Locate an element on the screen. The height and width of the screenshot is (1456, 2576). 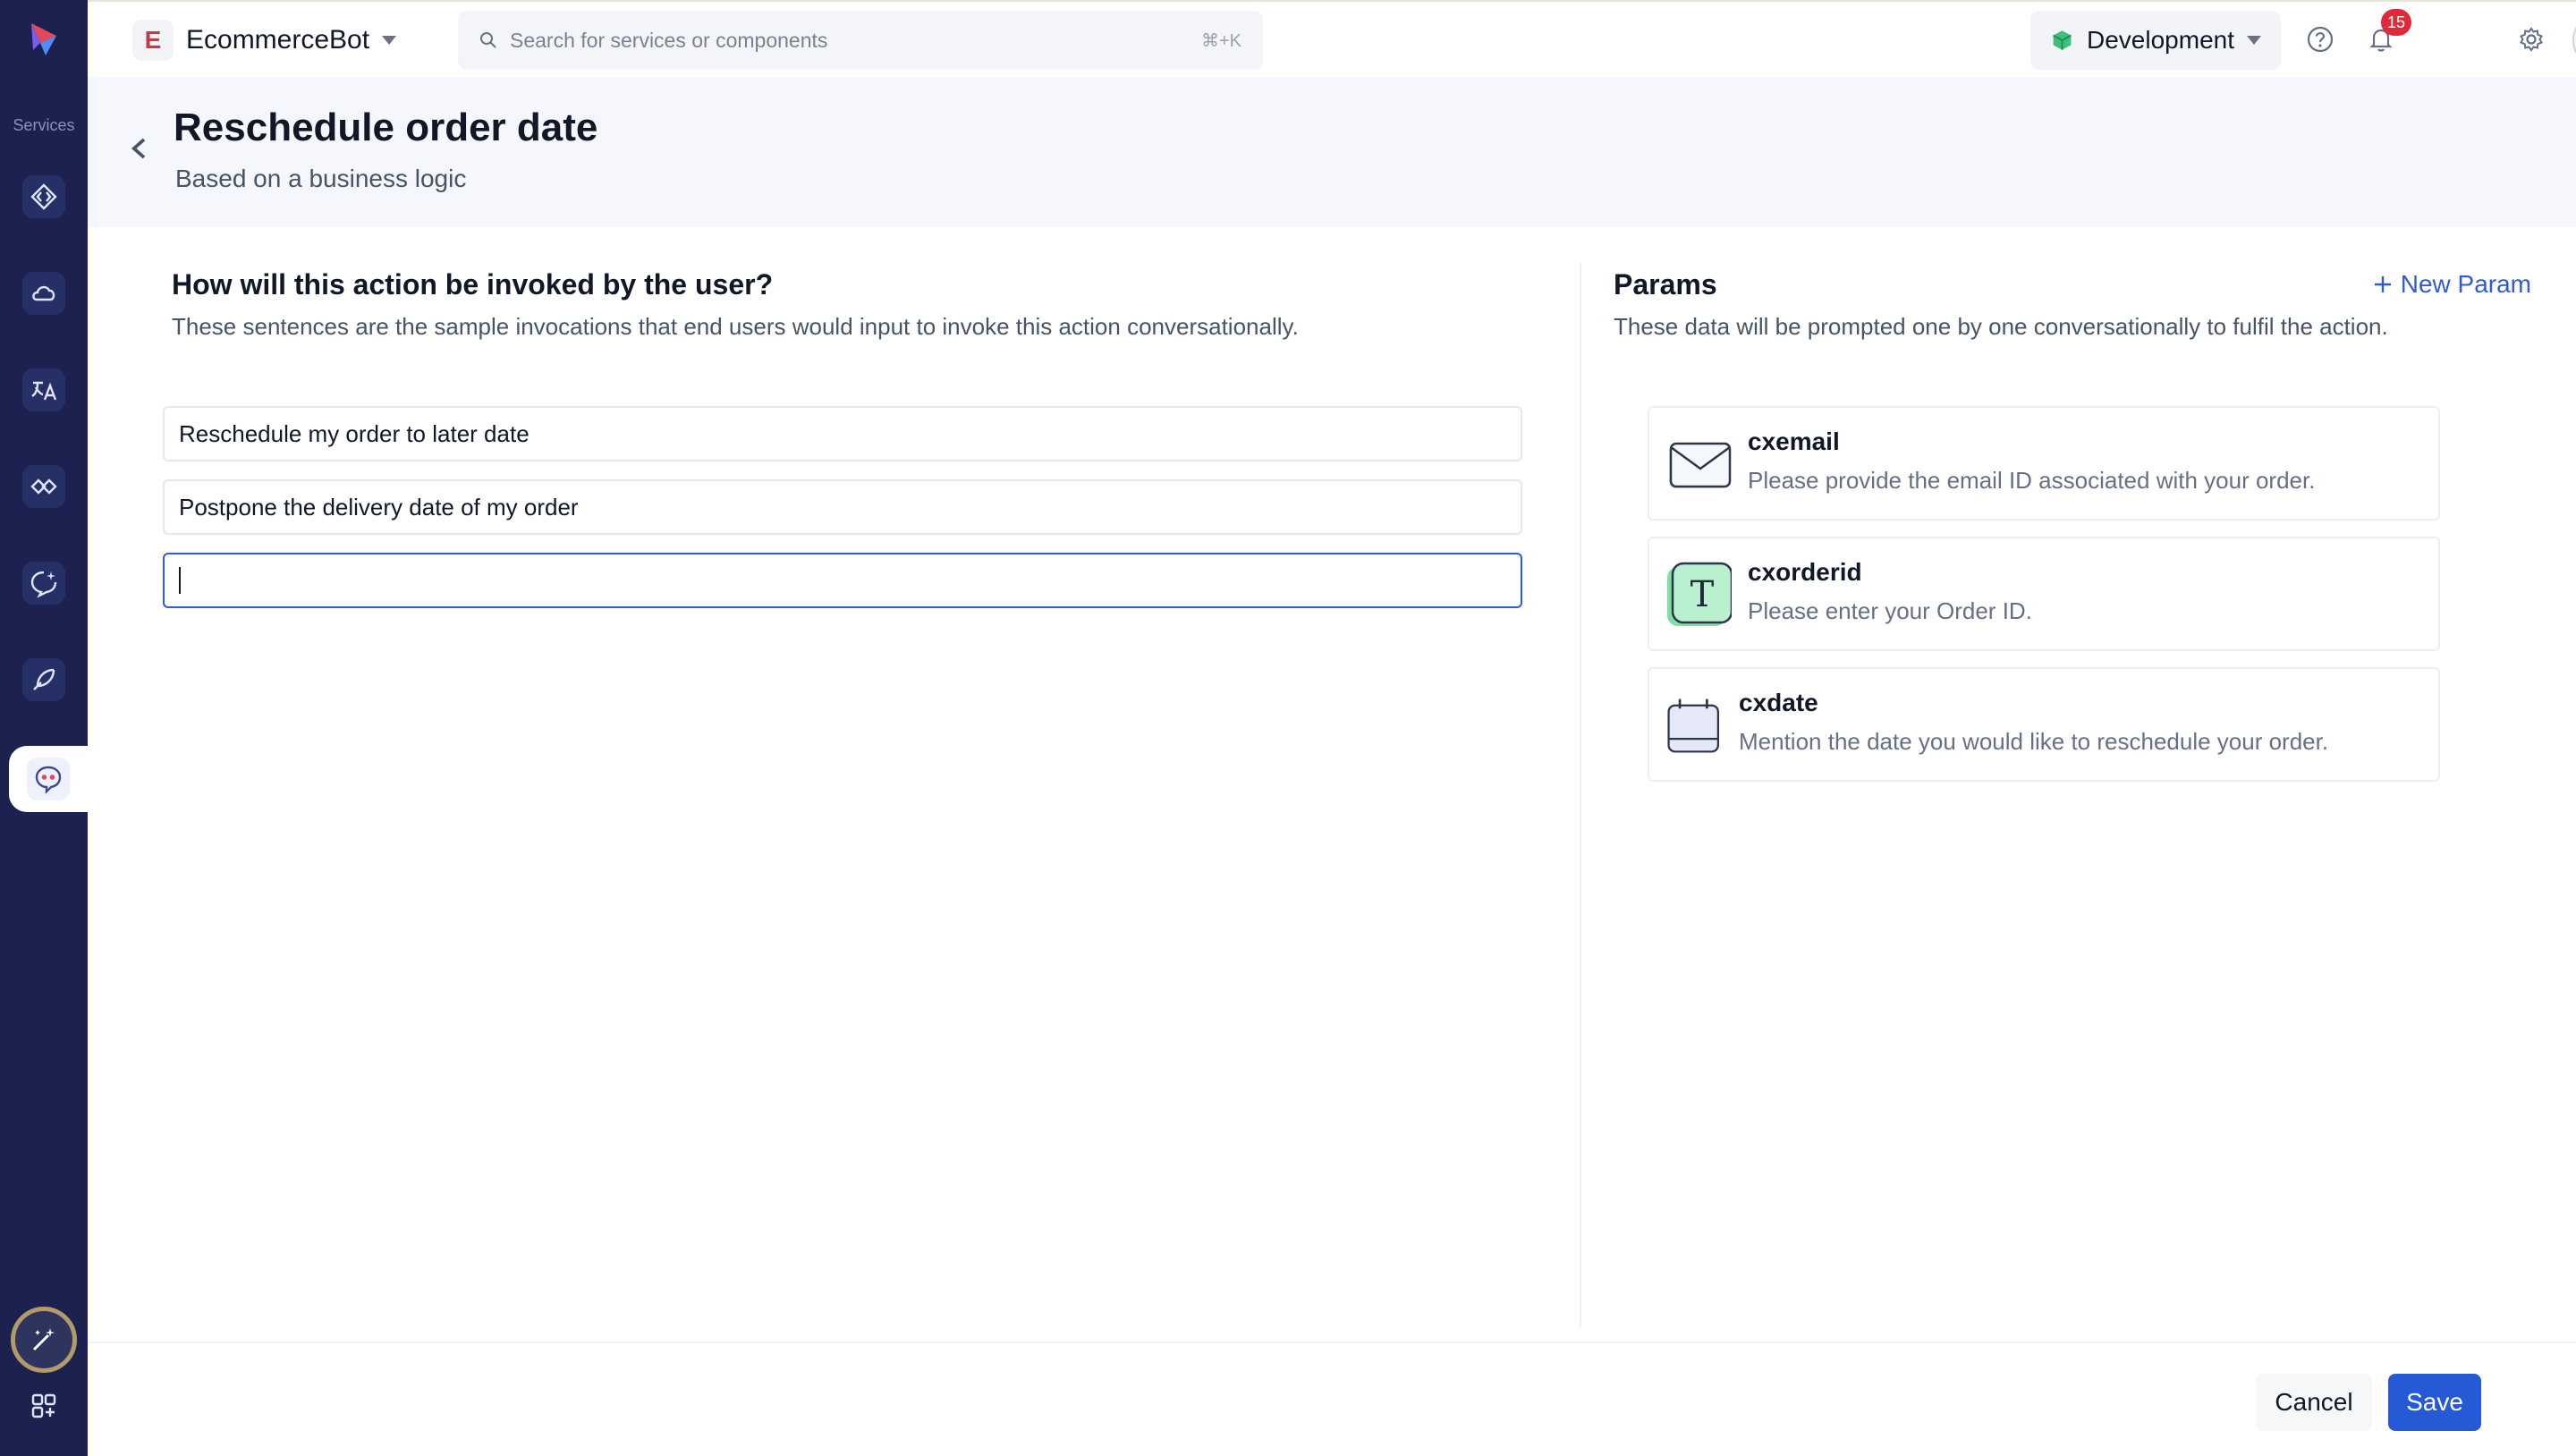
environment-label: Development is located at coordinates (2160, 40).